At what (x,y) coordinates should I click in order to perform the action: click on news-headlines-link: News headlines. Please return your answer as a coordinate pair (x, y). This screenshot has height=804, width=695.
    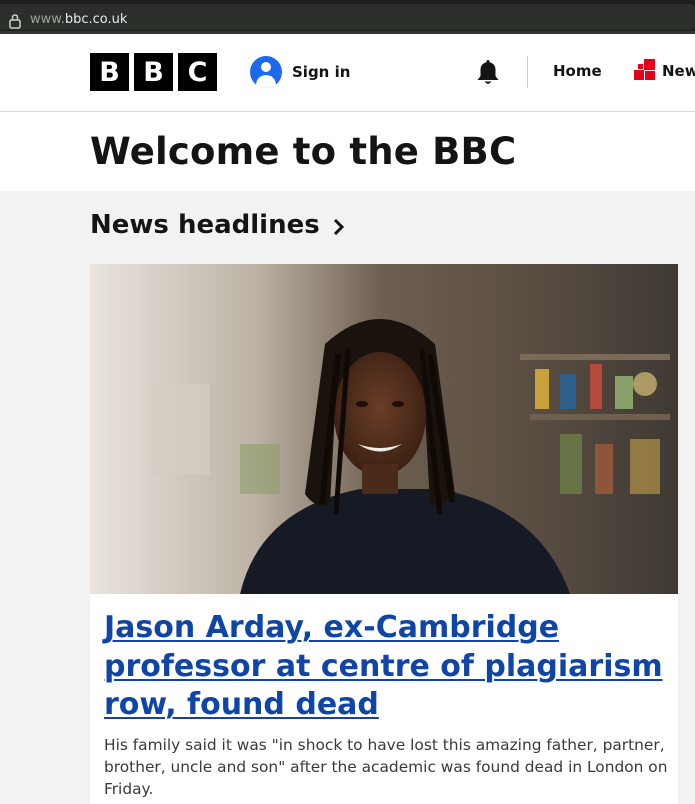
    Looking at the image, I should click on (218, 225).